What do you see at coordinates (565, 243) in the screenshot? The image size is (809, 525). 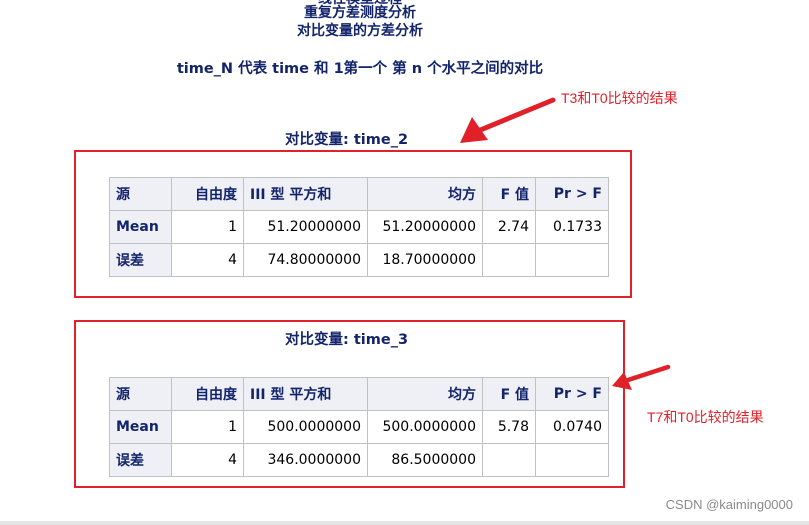 I see `annotation-arrows` at bounding box center [565, 243].